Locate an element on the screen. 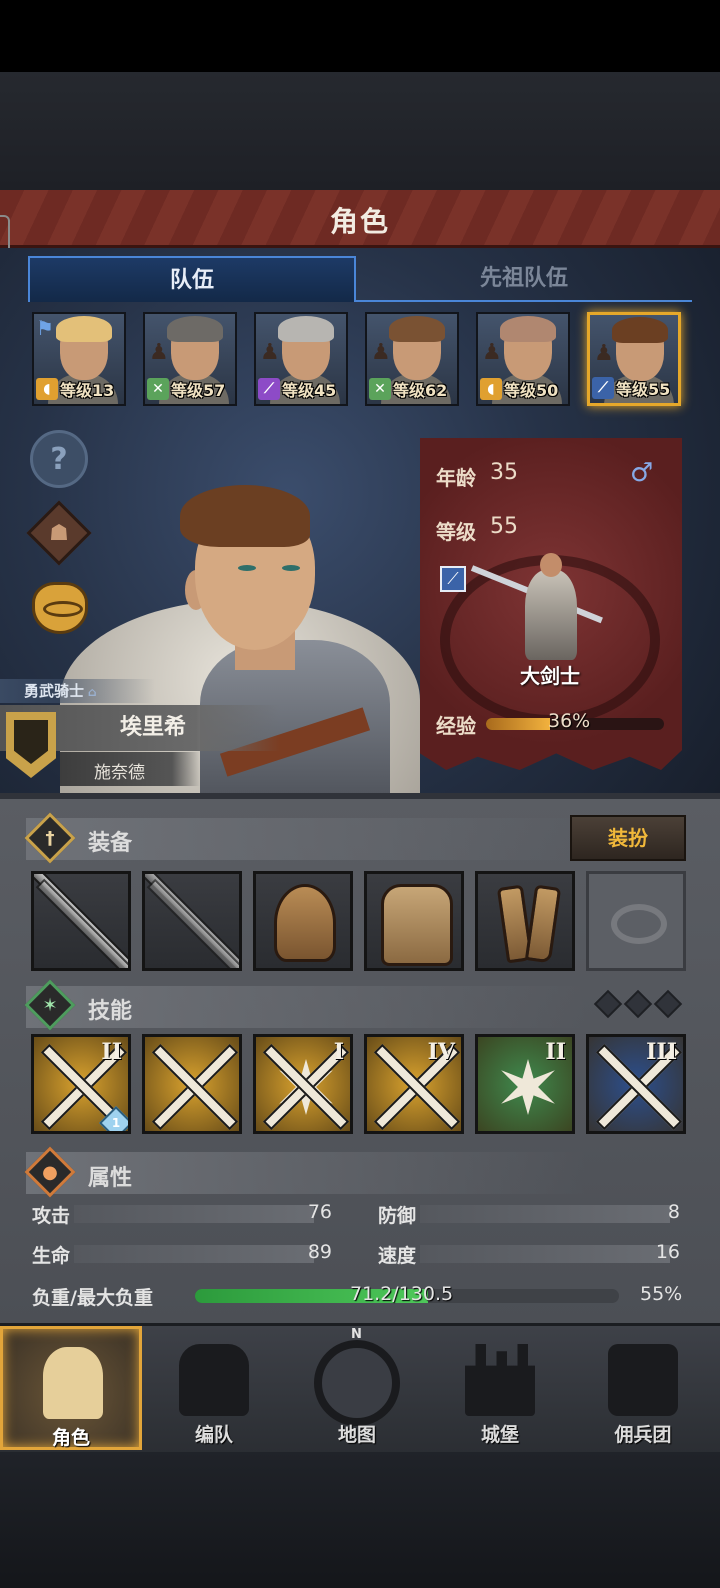  attack-value: 76 is located at coordinates (319, 1212).